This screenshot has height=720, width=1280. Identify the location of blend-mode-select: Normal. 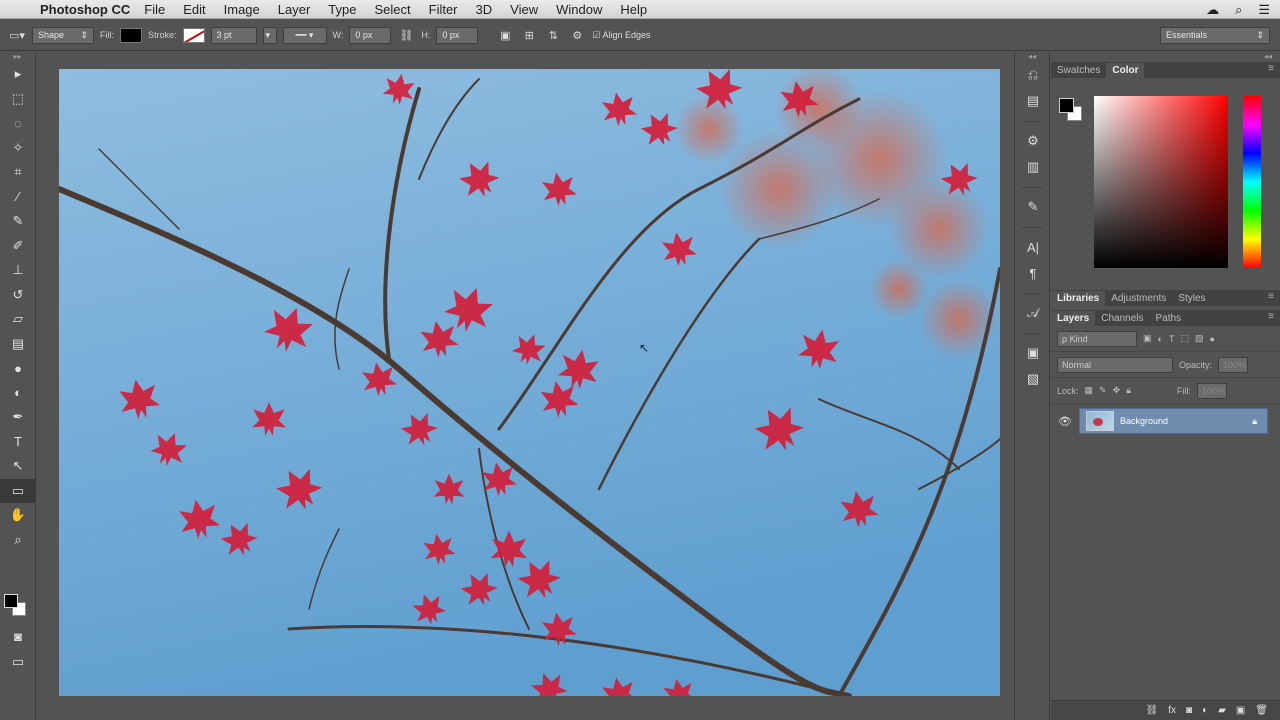
(1115, 364).